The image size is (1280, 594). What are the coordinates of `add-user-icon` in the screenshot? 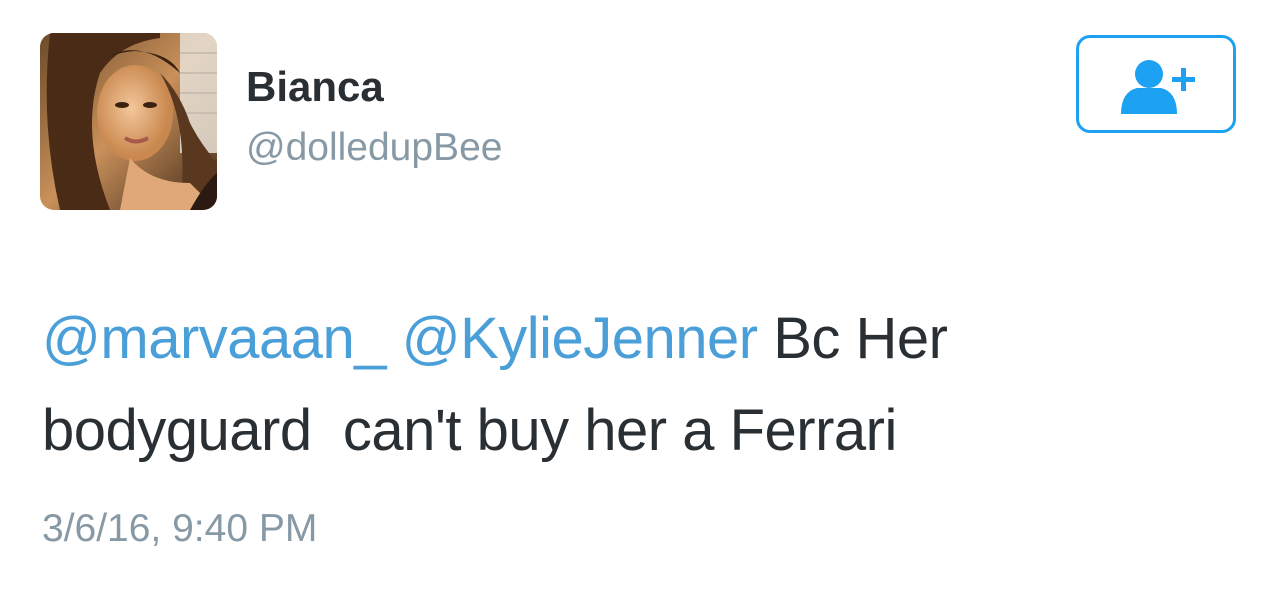 It's located at (1159, 87).